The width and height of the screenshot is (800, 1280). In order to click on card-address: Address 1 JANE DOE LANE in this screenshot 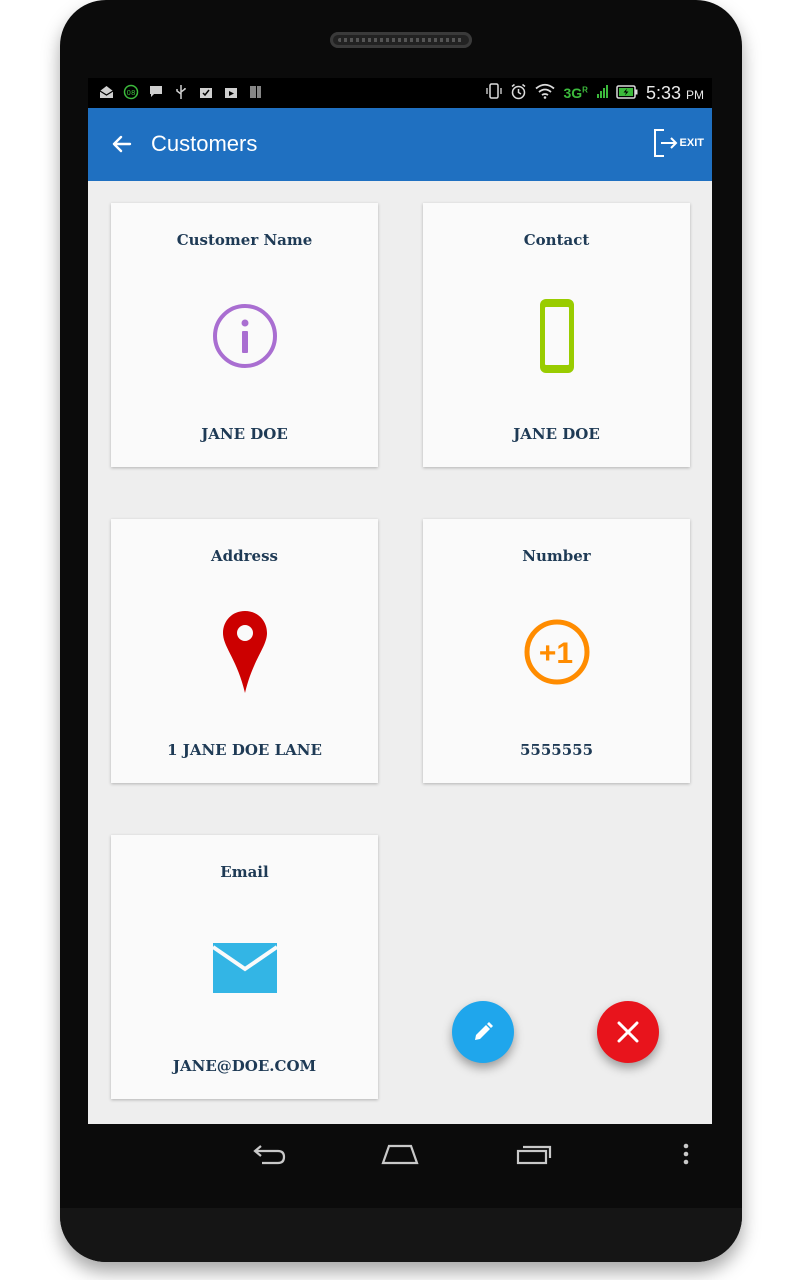, I will do `click(244, 651)`.